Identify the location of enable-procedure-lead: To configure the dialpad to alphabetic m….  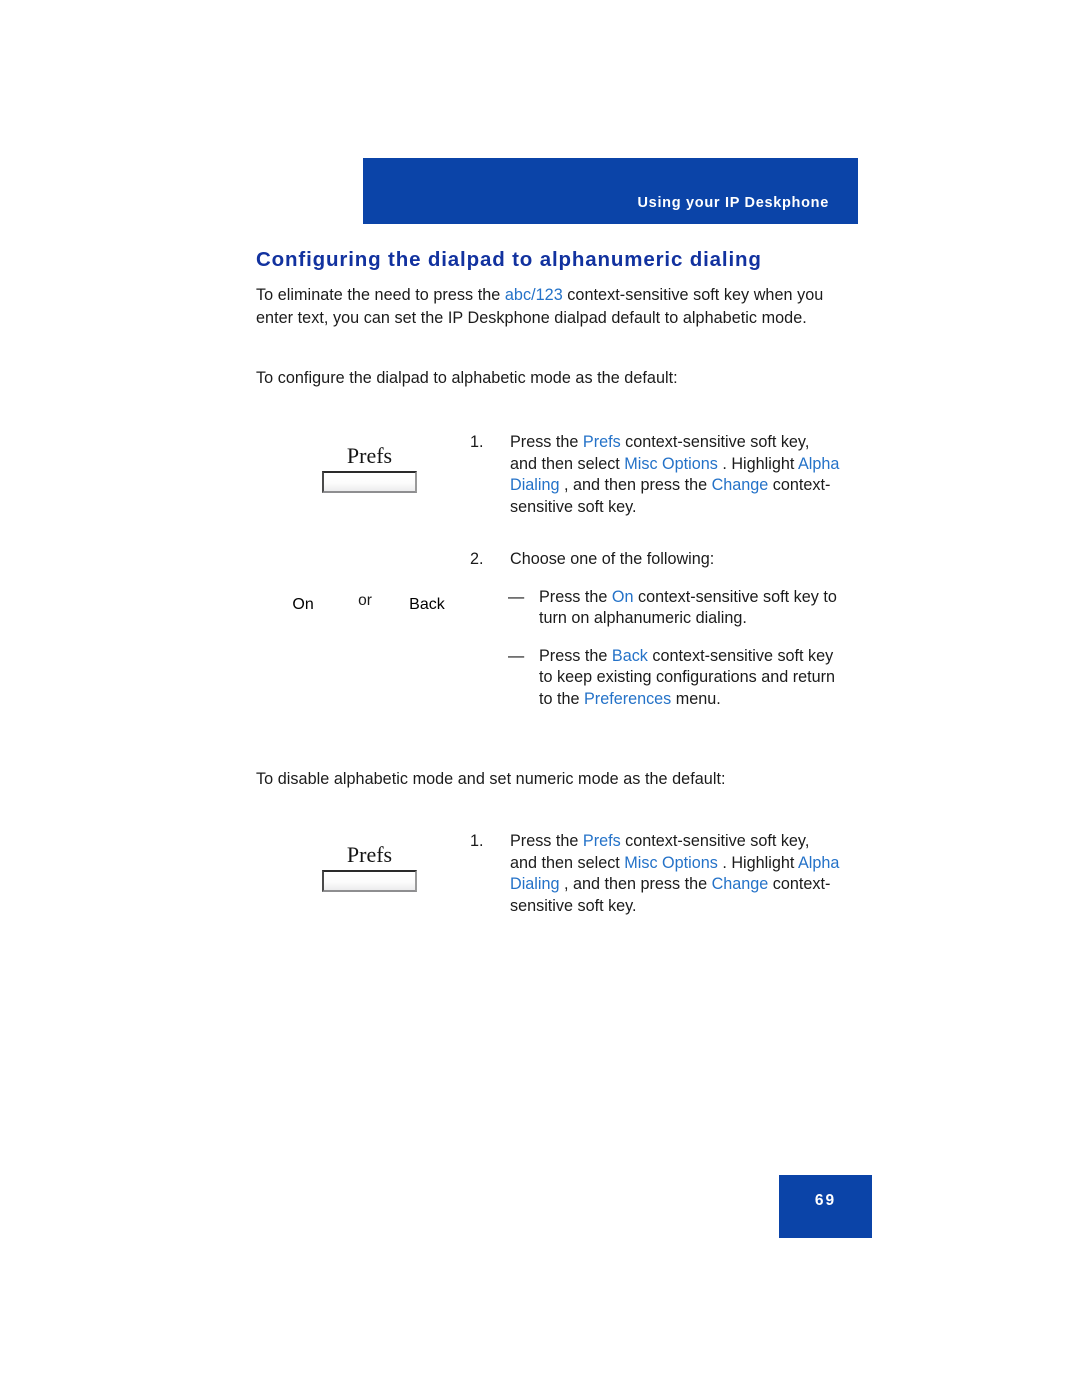
(467, 378).